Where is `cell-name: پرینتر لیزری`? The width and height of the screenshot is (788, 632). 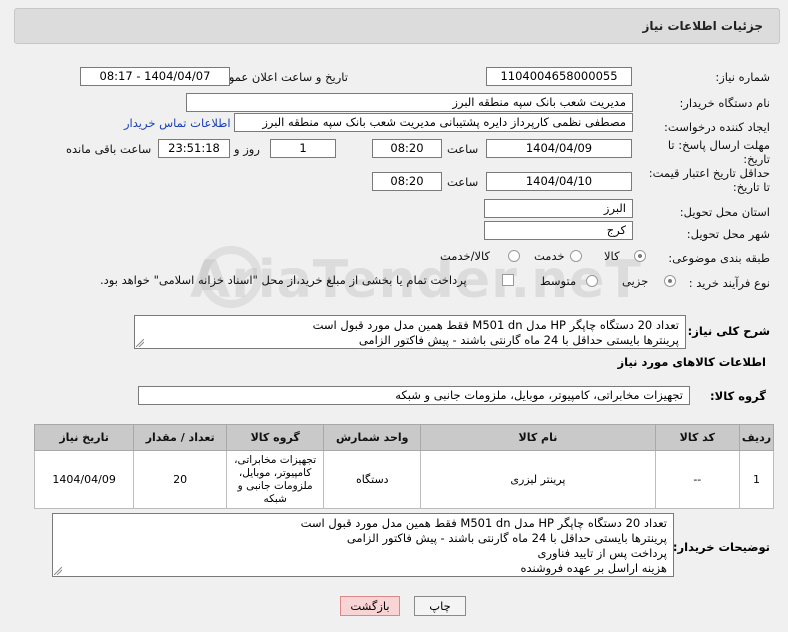
cell-name: پرینتر لیزری is located at coordinates (538, 479).